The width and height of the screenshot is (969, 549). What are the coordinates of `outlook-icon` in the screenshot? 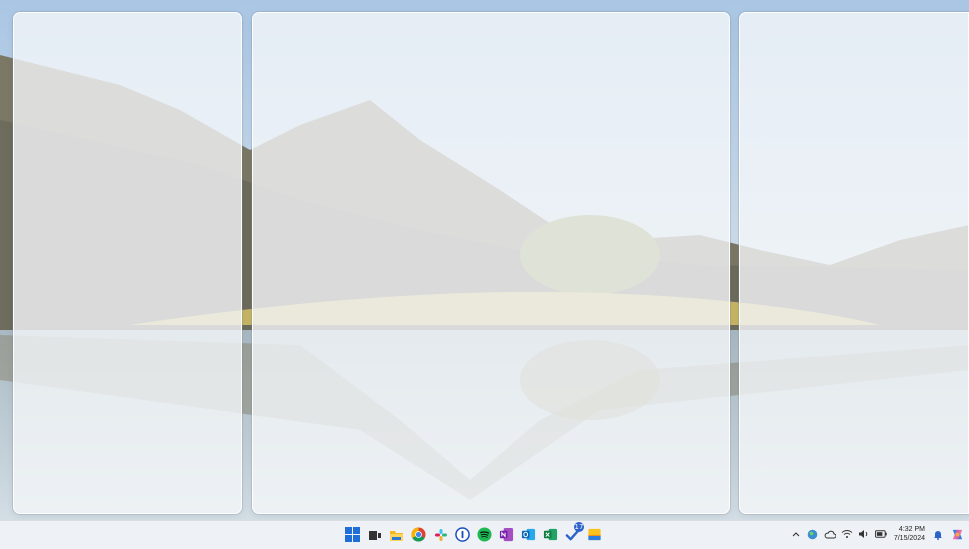 It's located at (528, 534).